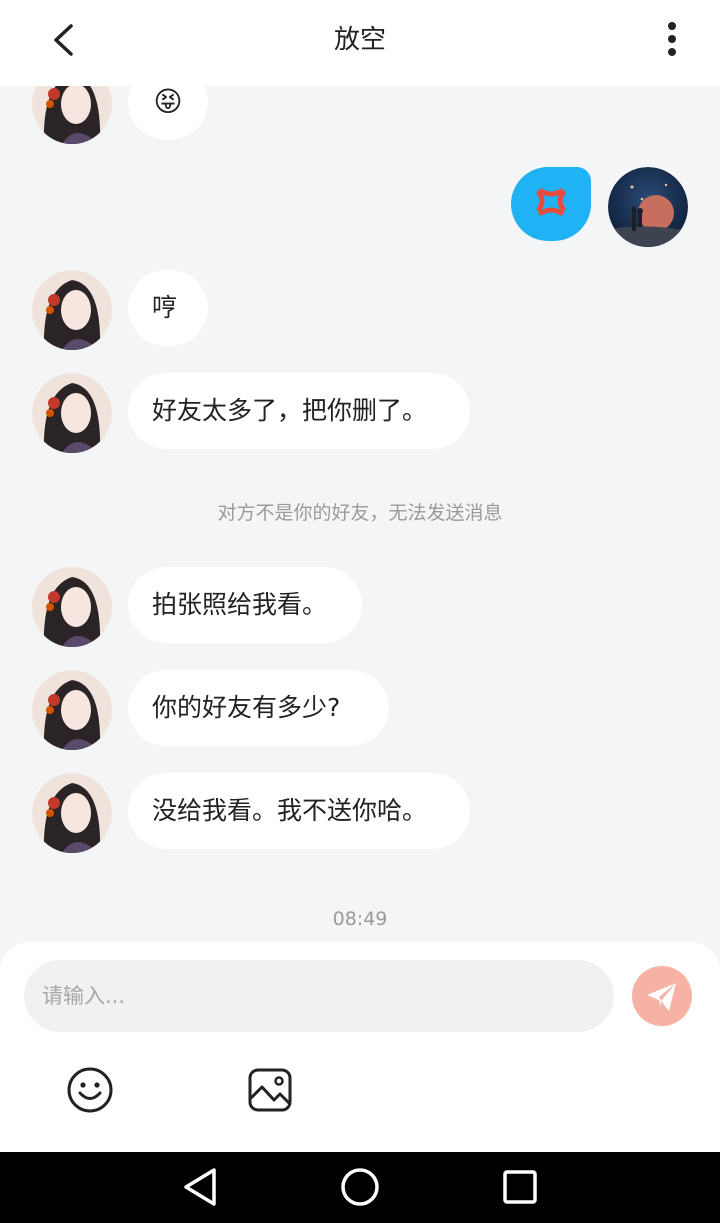  I want to click on image-icon, so click(270, 1090).